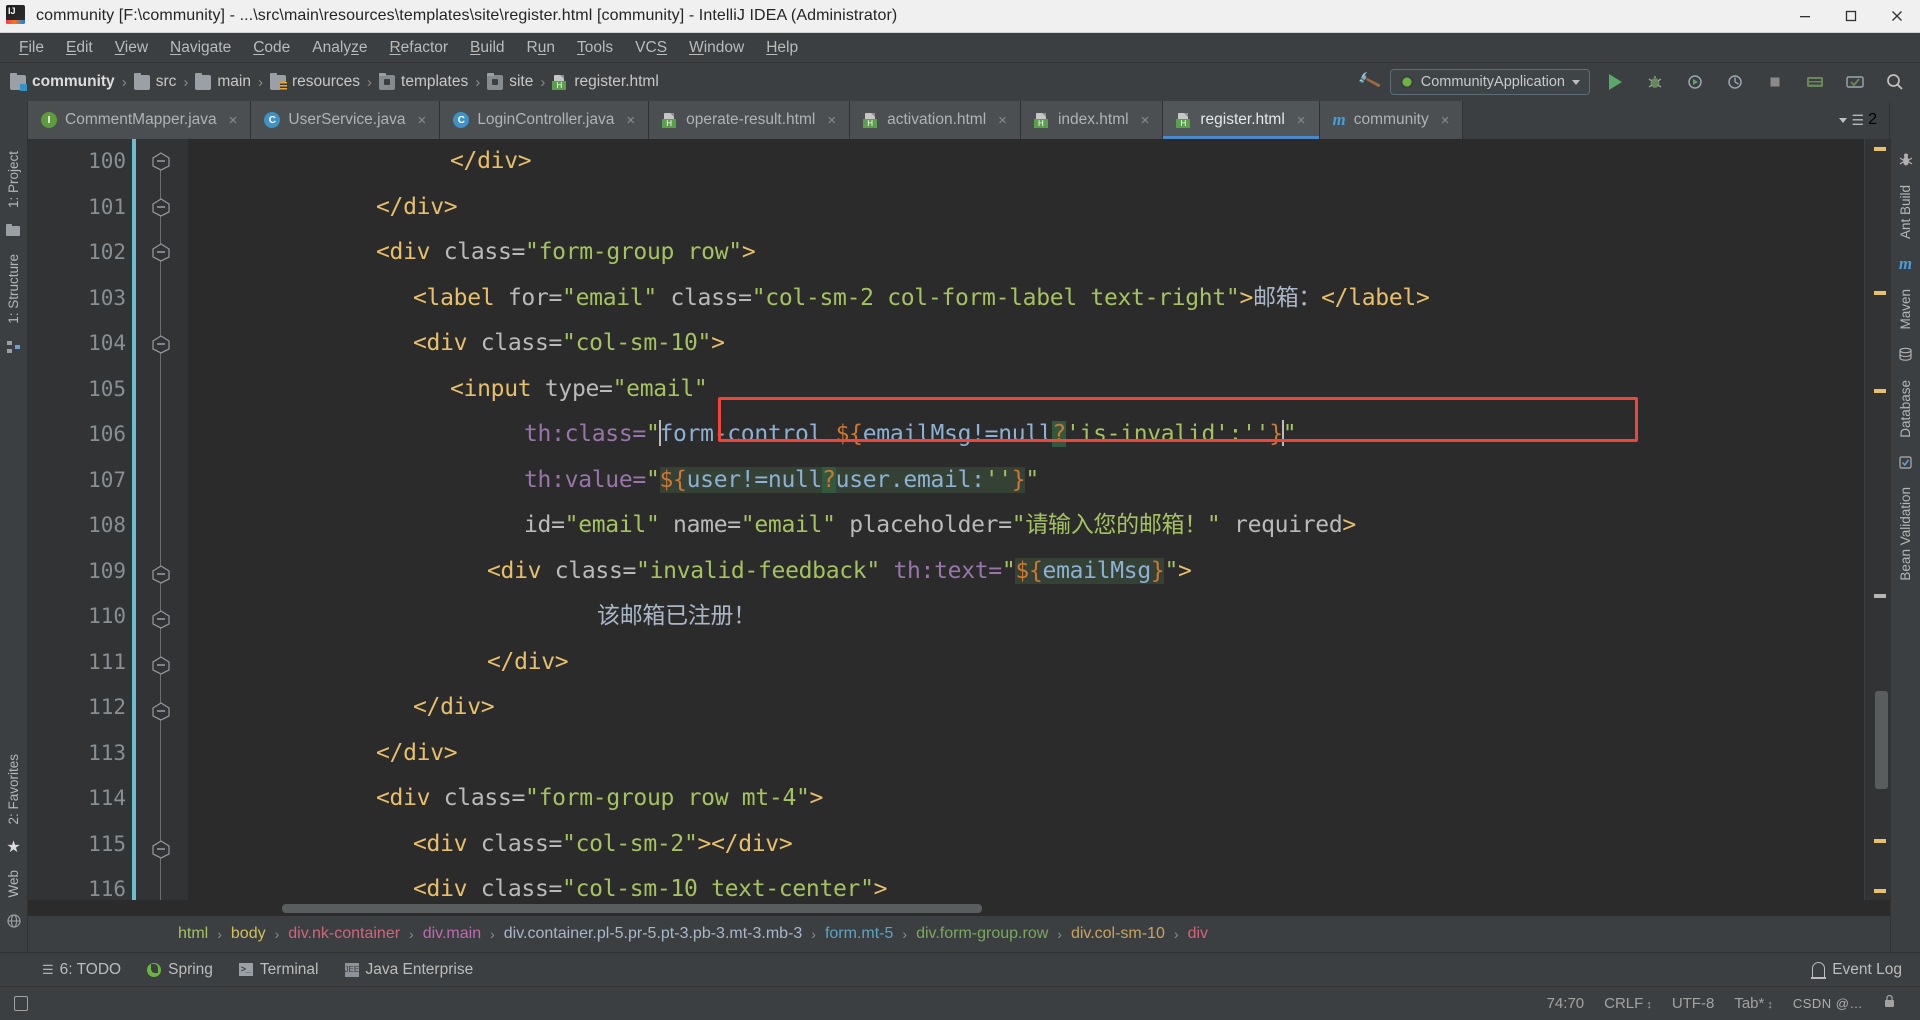 This screenshot has width=1920, height=1020. What do you see at coordinates (487, 48) in the screenshot?
I see `menu-build: Build` at bounding box center [487, 48].